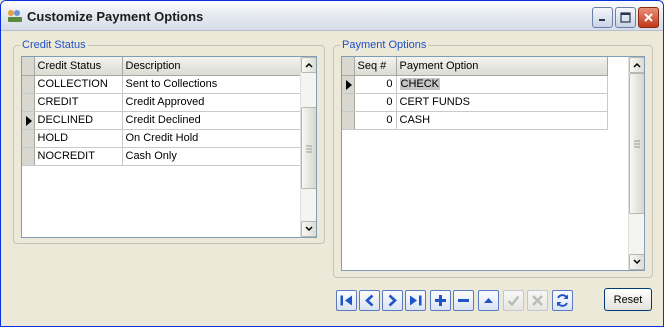  What do you see at coordinates (212, 66) in the screenshot?
I see `column-header-description: Description` at bounding box center [212, 66].